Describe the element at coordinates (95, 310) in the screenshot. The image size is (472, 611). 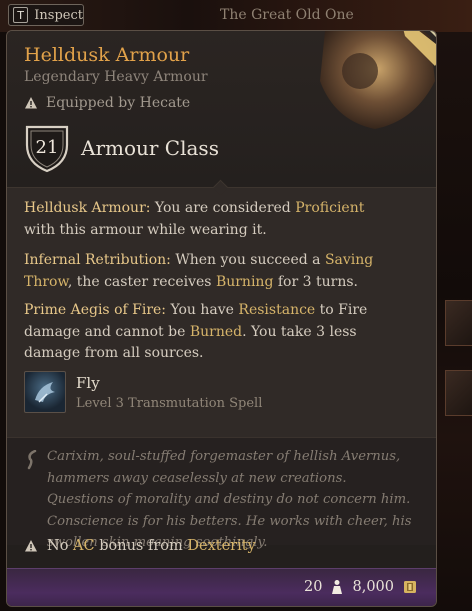
I see `property-name: Prime Aegis of Fire:` at that location.